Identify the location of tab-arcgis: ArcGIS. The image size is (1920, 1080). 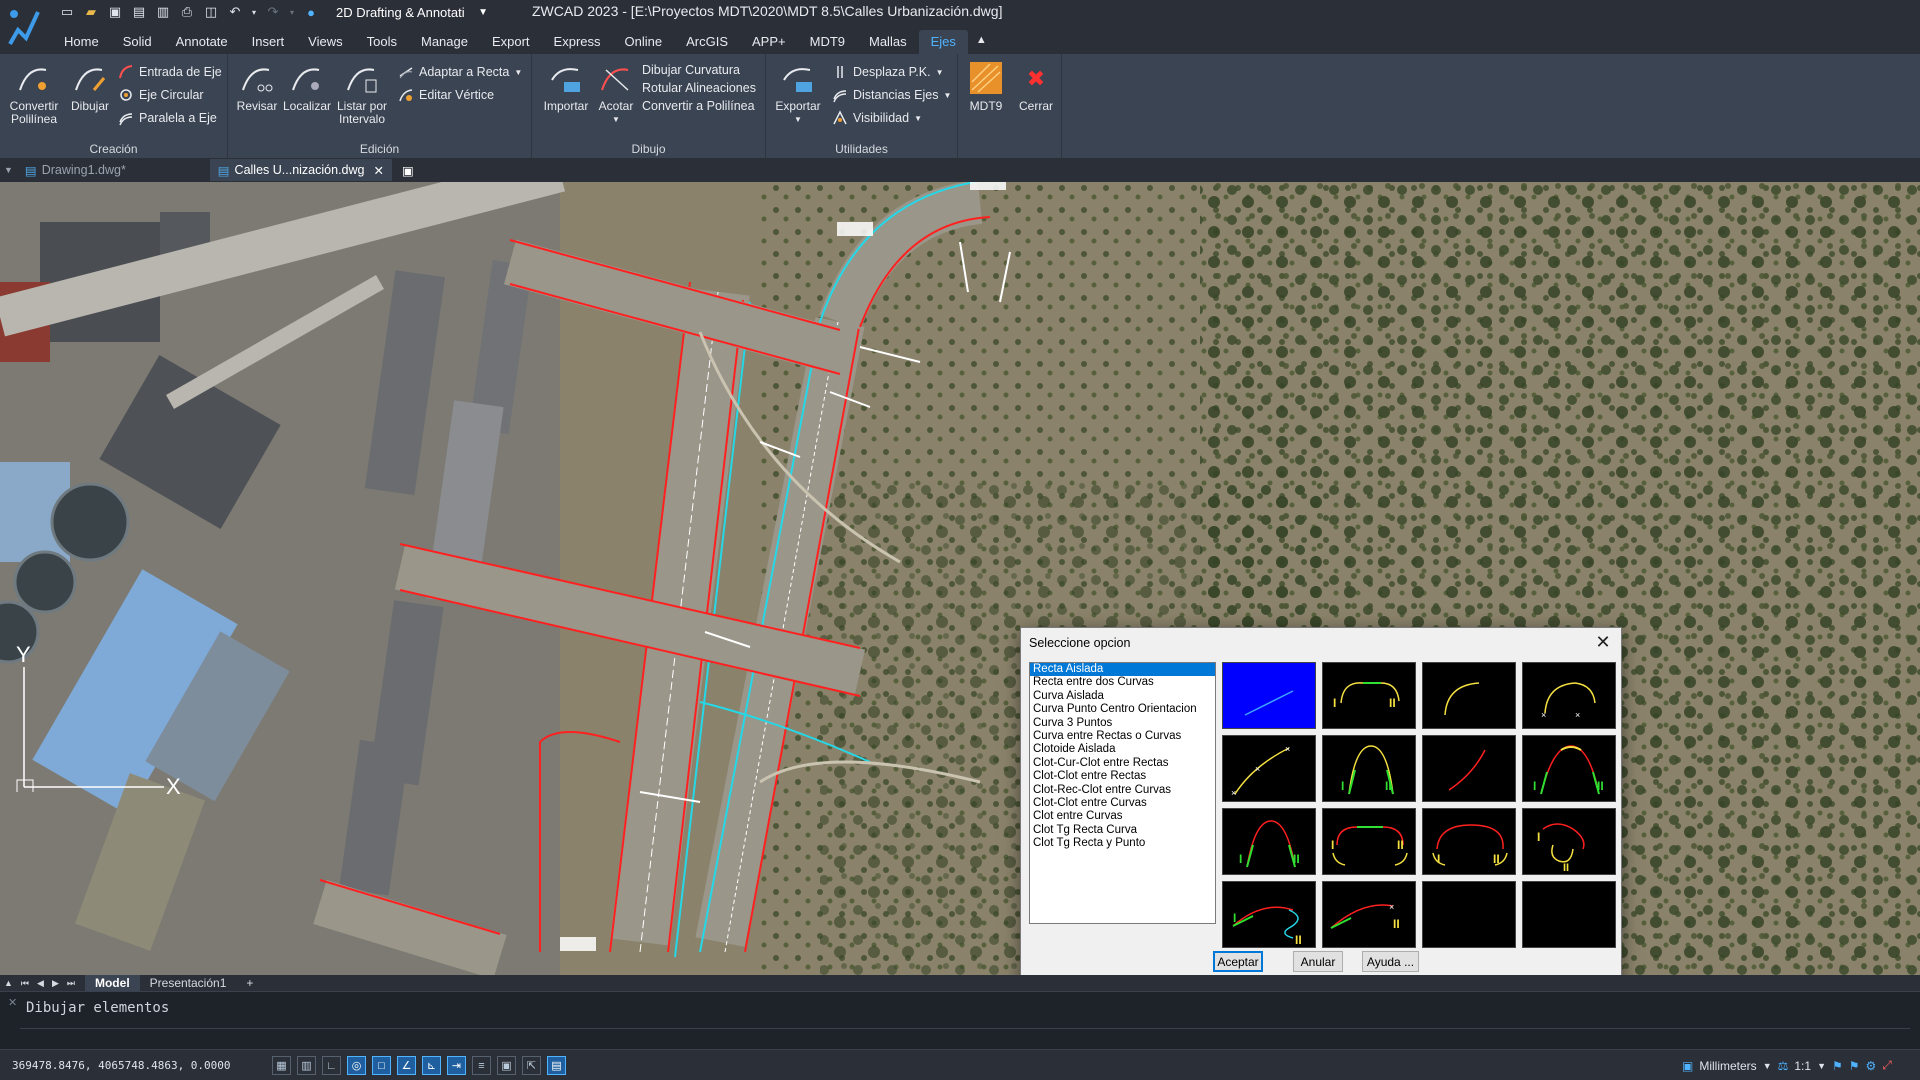
(707, 42).